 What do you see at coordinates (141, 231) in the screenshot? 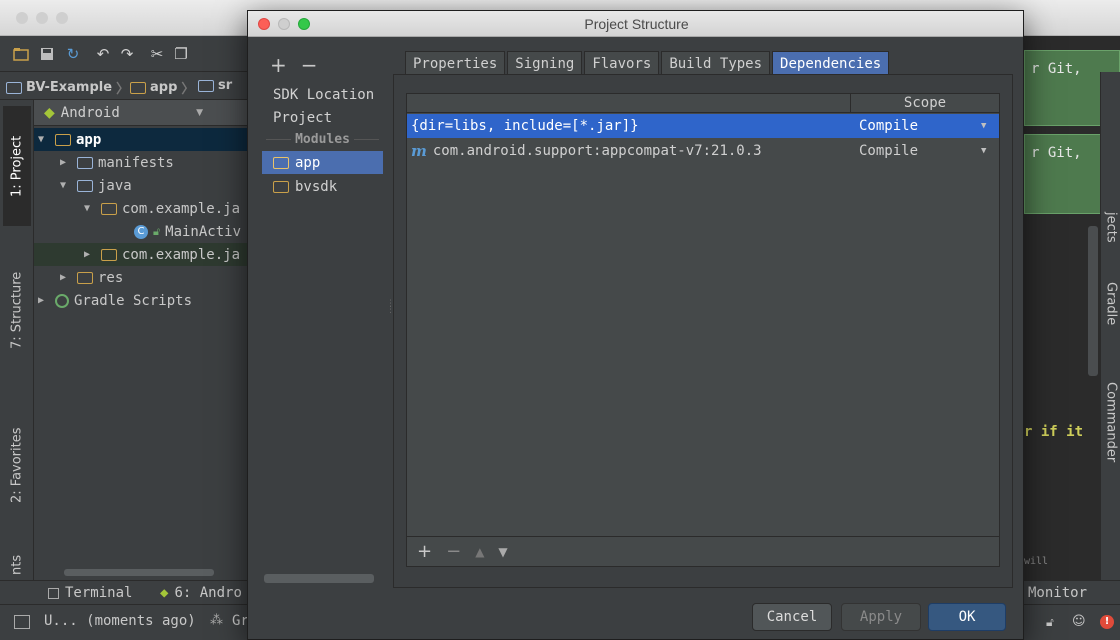
I see `class-icon: C` at bounding box center [141, 231].